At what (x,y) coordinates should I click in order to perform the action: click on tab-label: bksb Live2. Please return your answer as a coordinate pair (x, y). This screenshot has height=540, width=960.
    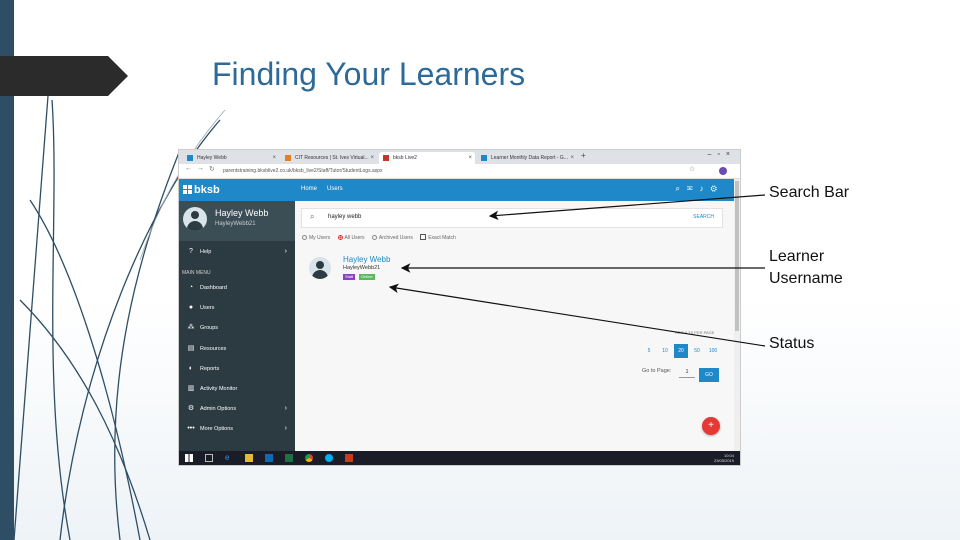
    Looking at the image, I should click on (405, 158).